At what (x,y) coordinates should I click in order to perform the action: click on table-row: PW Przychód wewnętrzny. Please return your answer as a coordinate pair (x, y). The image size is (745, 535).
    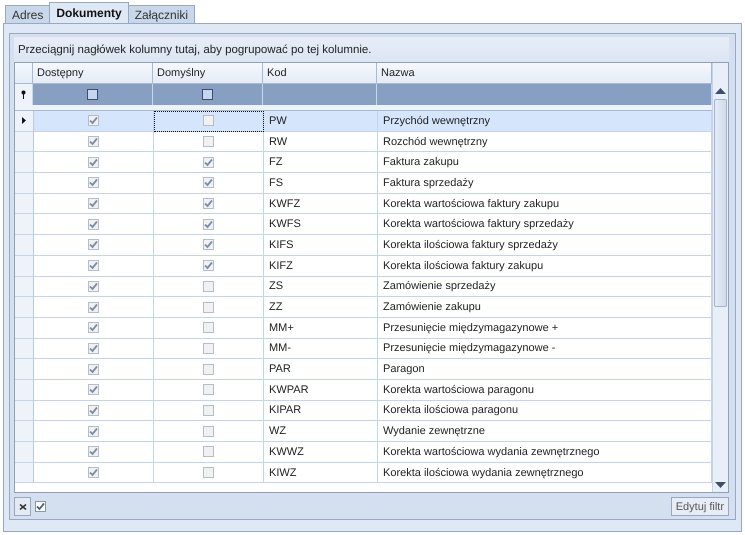
    Looking at the image, I should click on (363, 121).